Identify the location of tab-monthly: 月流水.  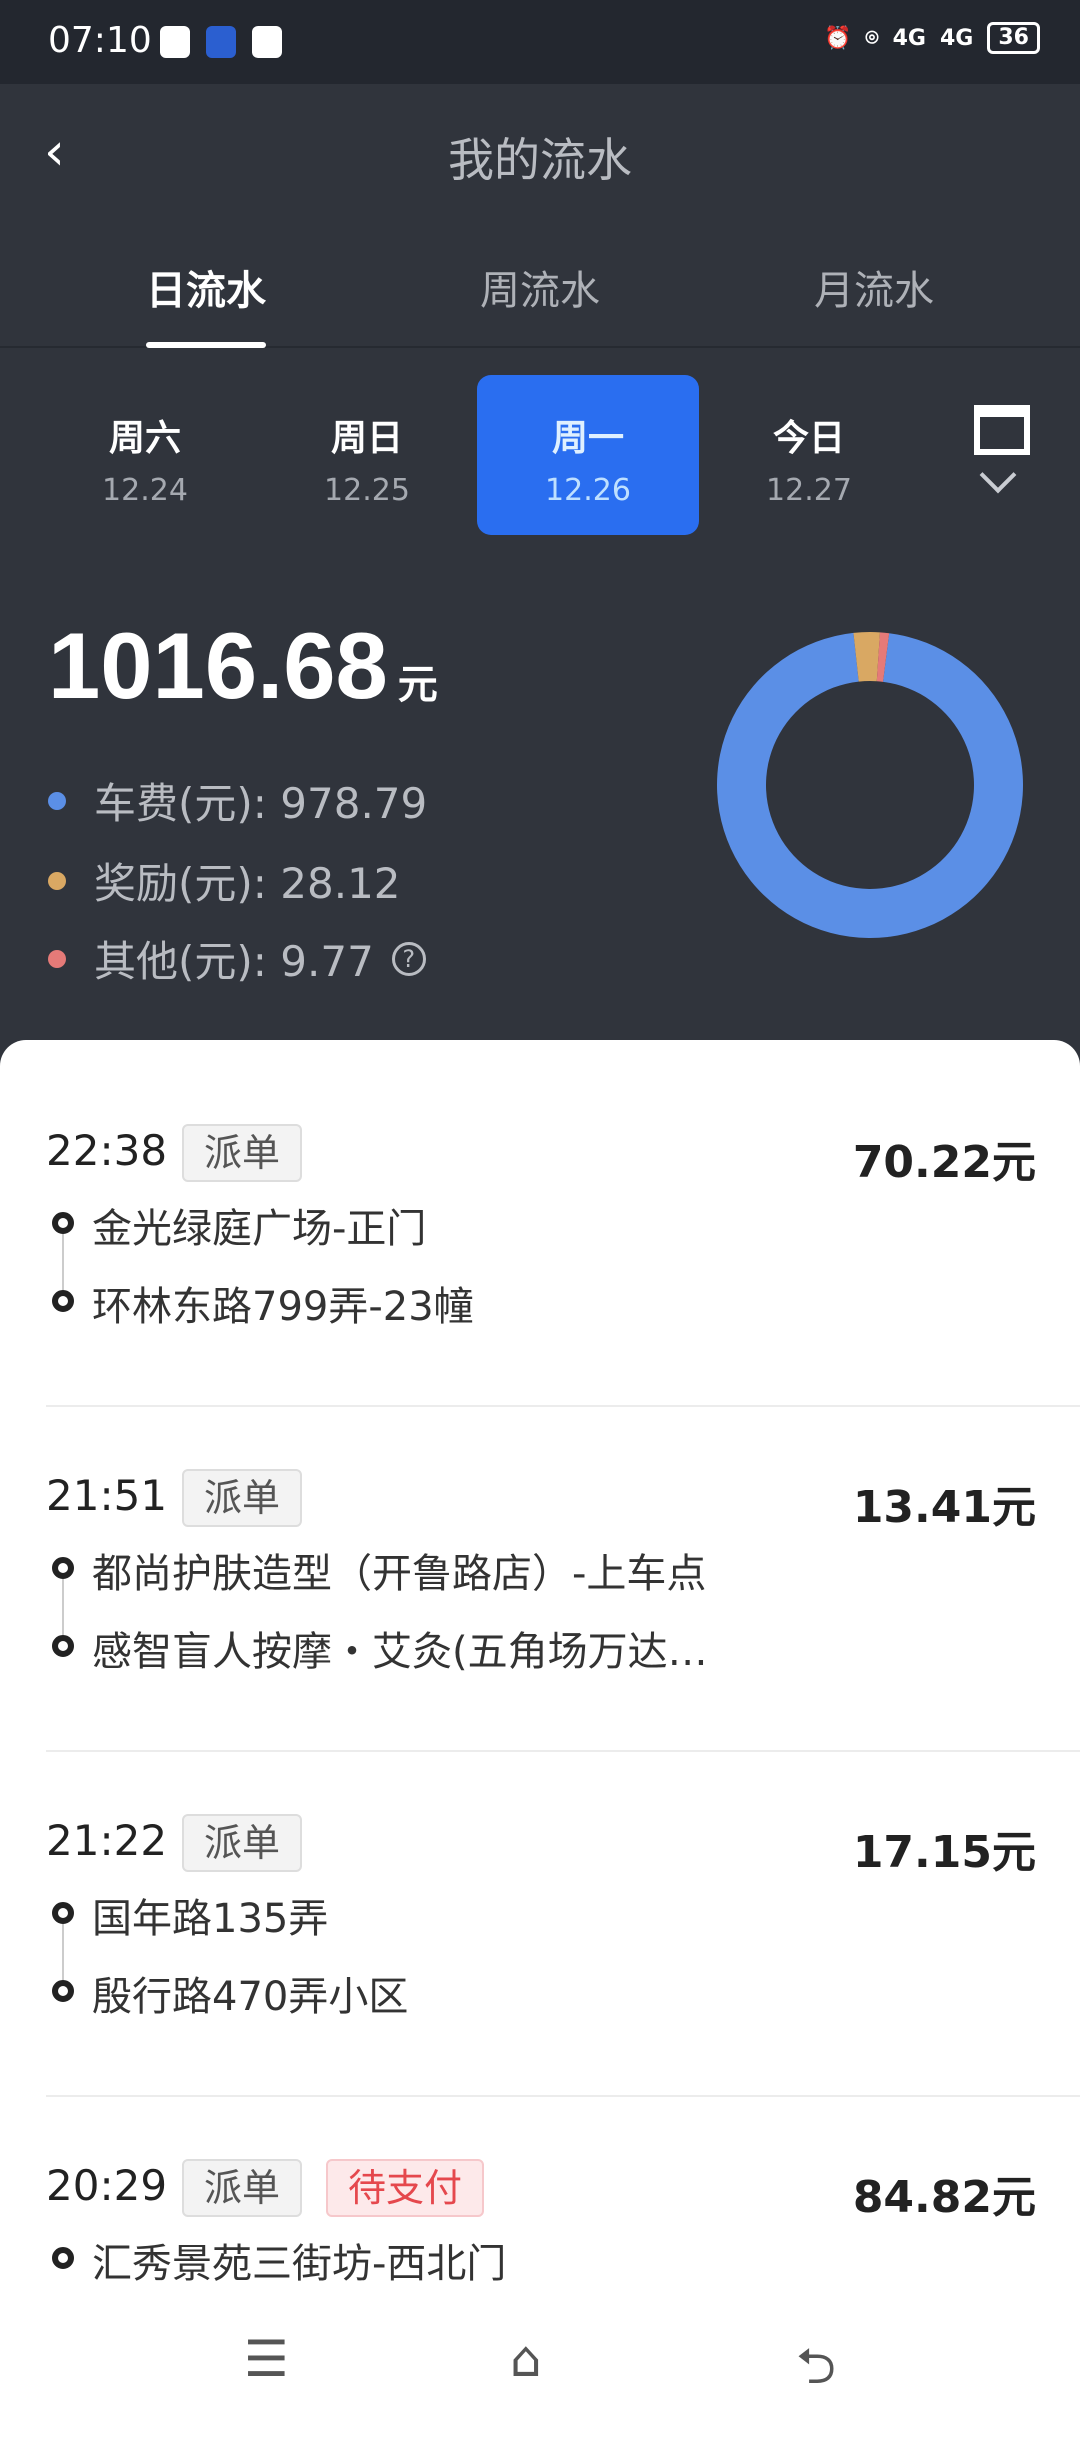
(874, 287).